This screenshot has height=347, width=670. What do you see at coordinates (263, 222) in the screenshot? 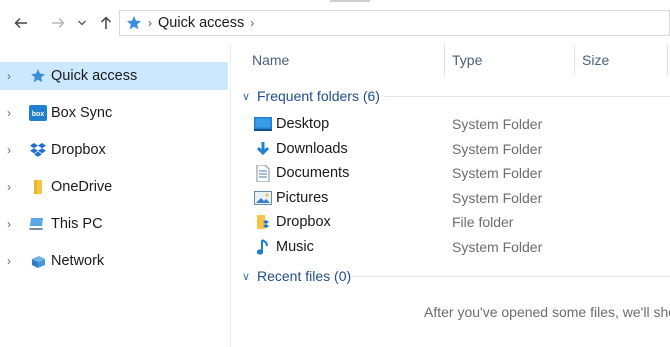
I see `dropbox-folder-icon` at bounding box center [263, 222].